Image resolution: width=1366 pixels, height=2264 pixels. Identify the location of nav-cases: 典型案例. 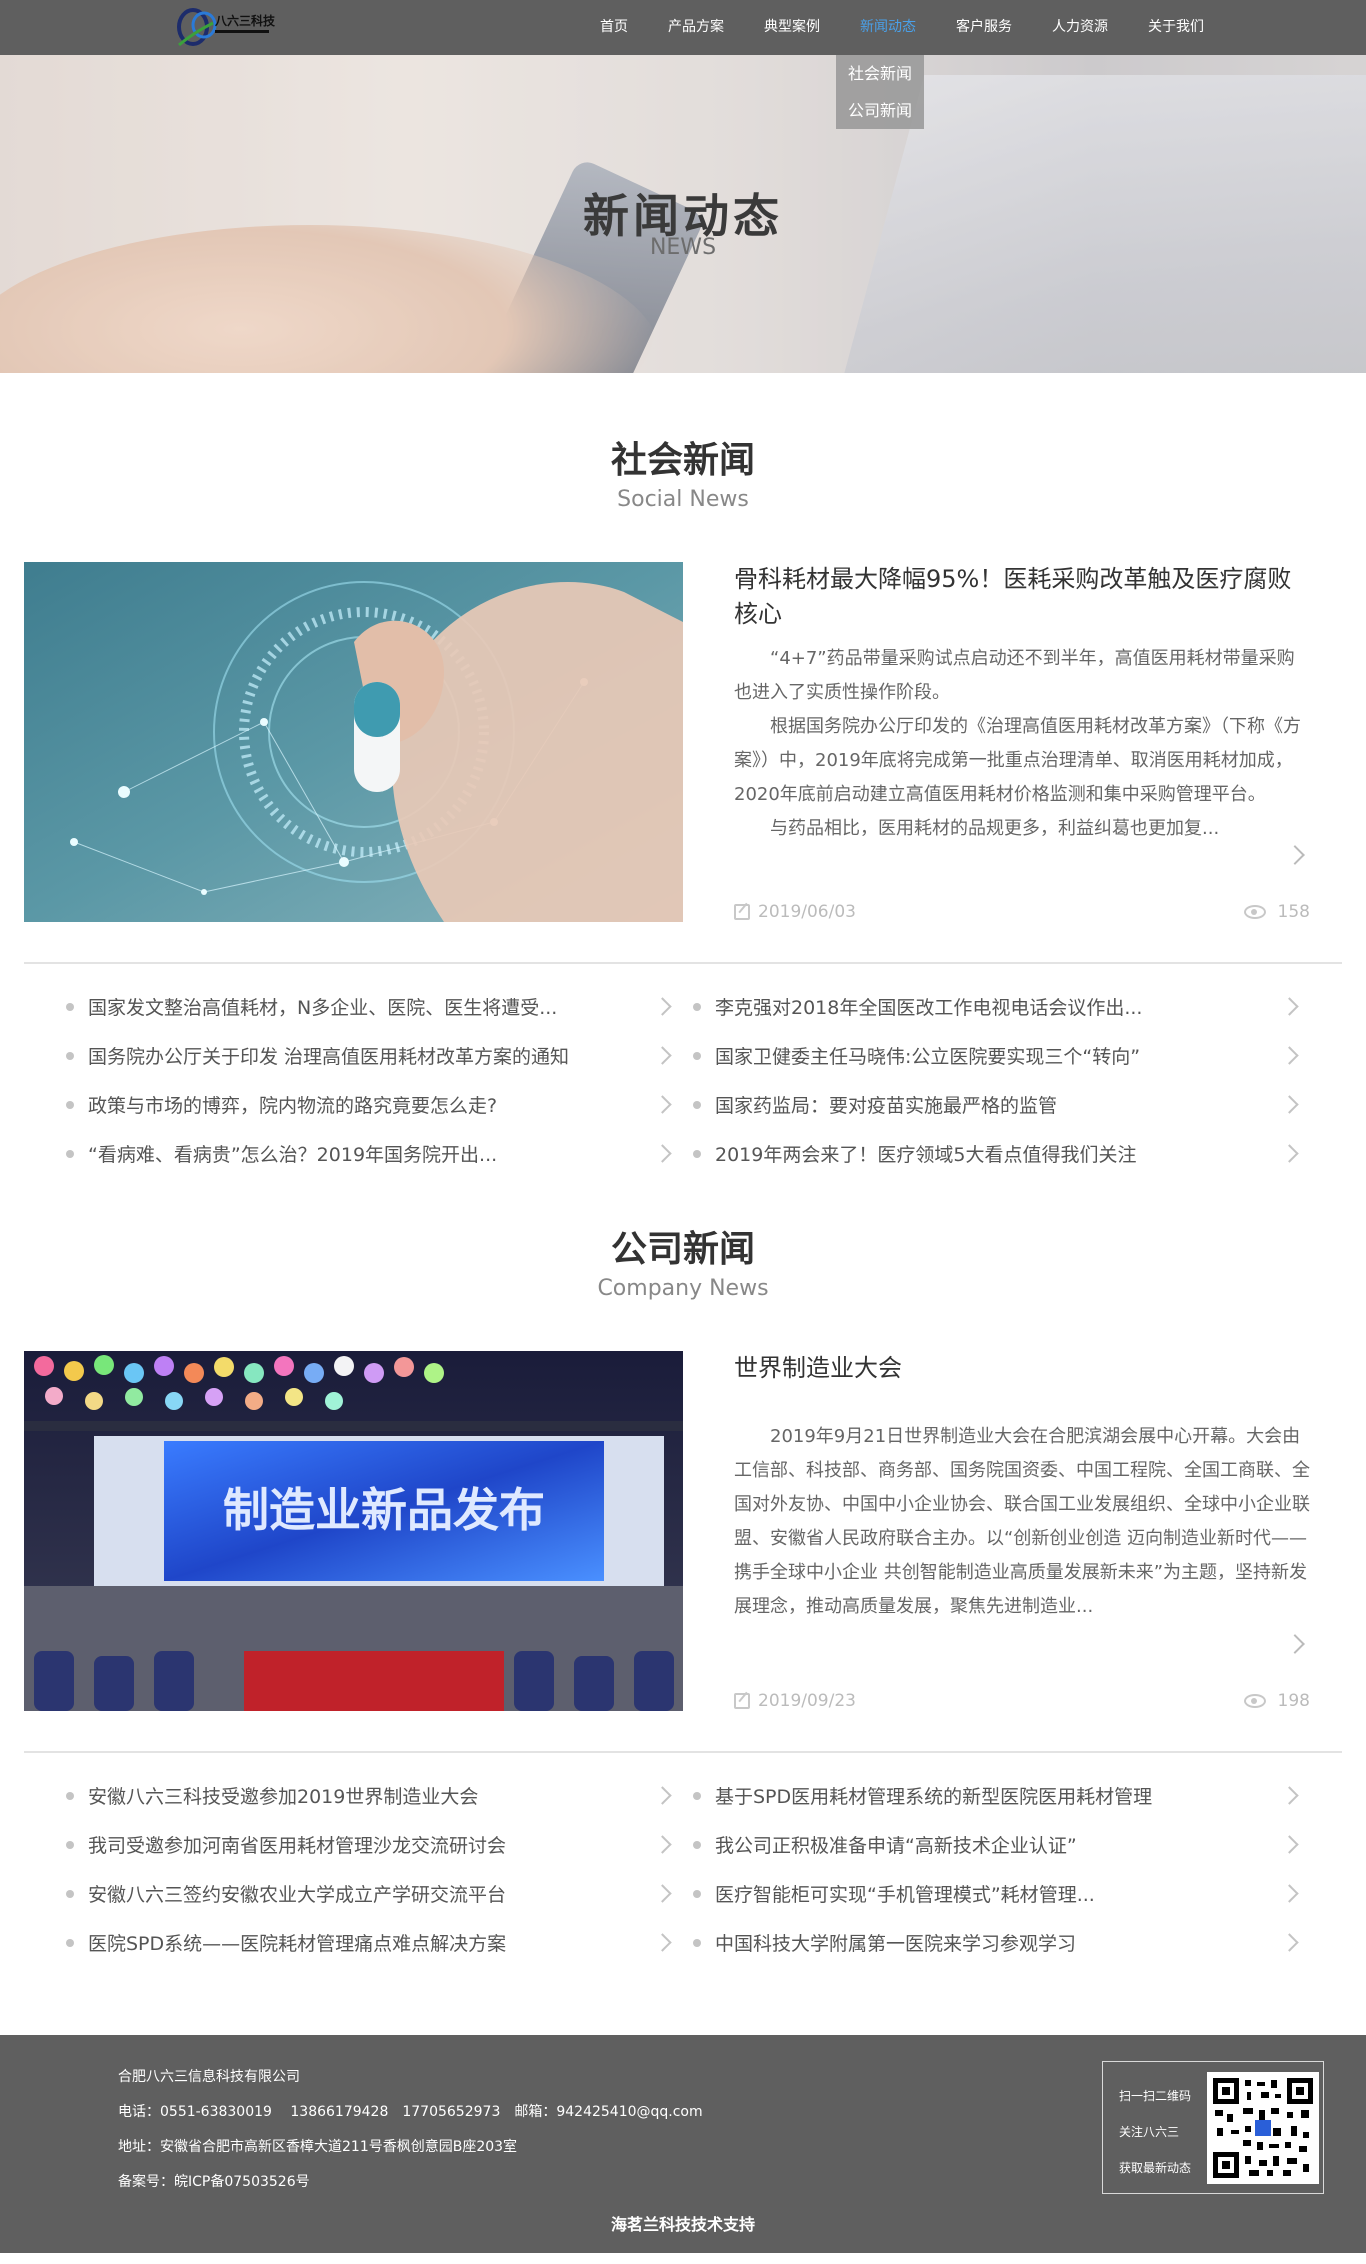
(792, 27).